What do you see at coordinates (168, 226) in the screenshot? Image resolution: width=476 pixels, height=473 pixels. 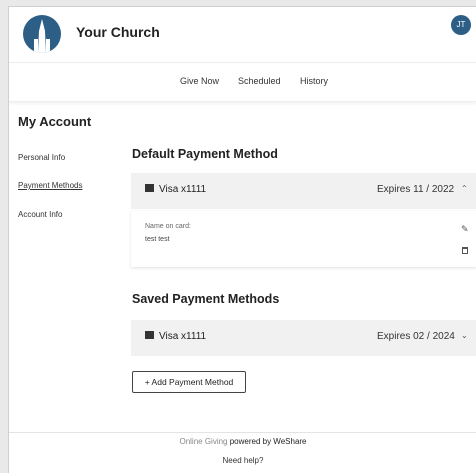 I see `name-on-card-label: Name on card:` at bounding box center [168, 226].